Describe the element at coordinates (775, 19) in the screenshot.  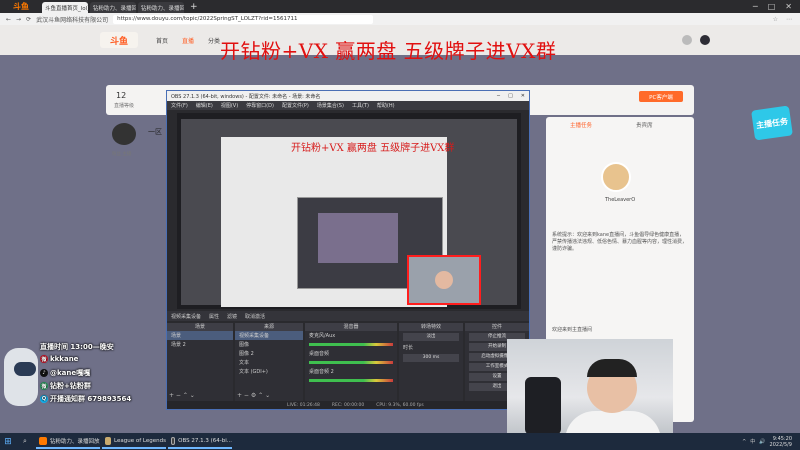
I see `bookmark-icon: ☆` at that location.